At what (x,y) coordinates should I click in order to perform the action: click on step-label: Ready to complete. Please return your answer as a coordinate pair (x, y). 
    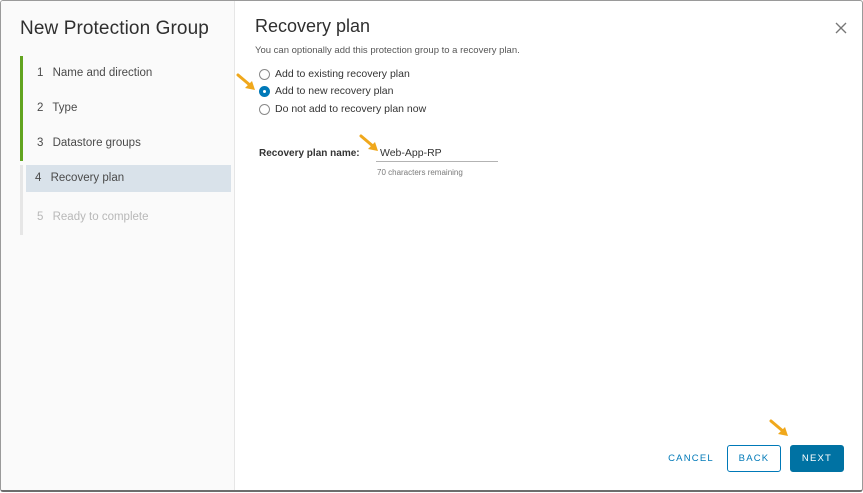
    Looking at the image, I should click on (100, 217).